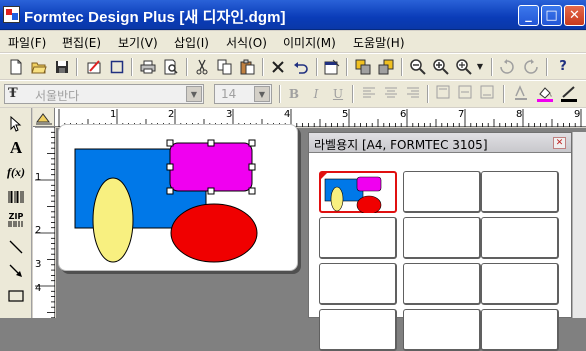 Image resolution: width=586 pixels, height=351 pixels. What do you see at coordinates (338, 94) in the screenshot?
I see `underline-button: U` at bounding box center [338, 94].